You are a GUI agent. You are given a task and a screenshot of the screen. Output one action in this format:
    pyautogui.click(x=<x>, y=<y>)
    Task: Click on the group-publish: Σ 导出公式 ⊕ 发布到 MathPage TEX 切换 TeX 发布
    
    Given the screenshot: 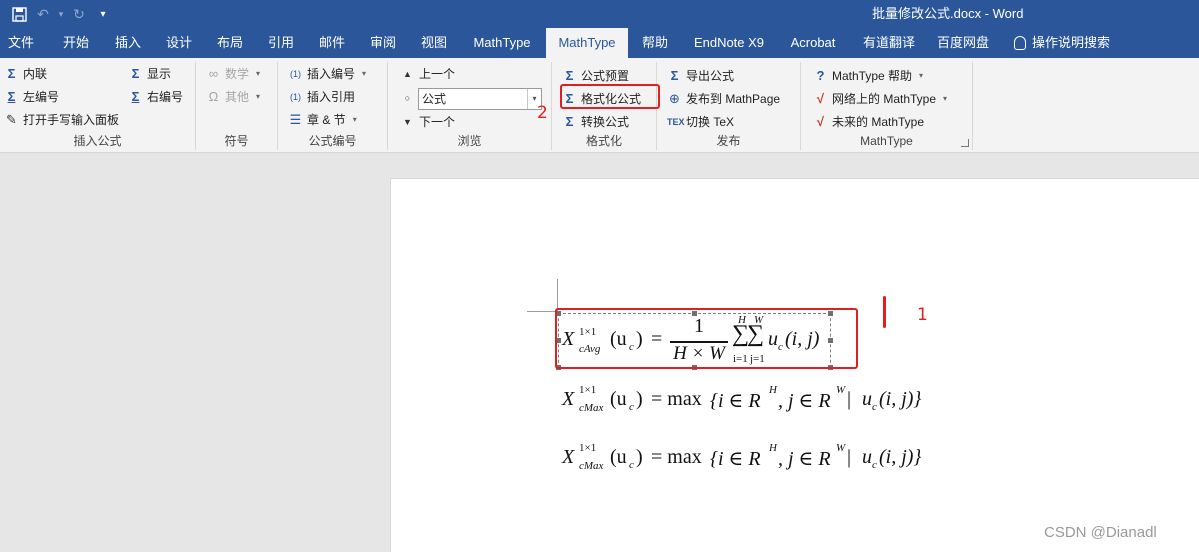 What is the action you would take?
    pyautogui.click(x=729, y=106)
    